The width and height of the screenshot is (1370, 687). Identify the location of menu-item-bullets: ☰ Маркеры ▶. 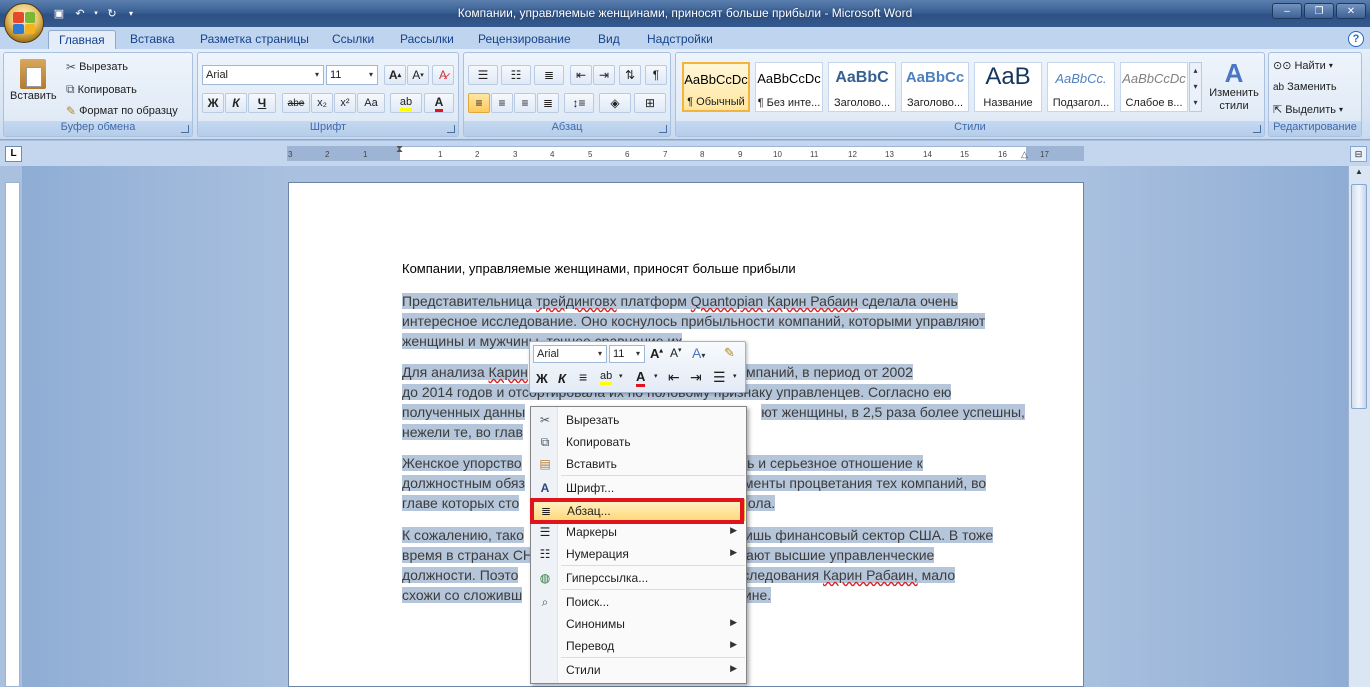
(638, 532).